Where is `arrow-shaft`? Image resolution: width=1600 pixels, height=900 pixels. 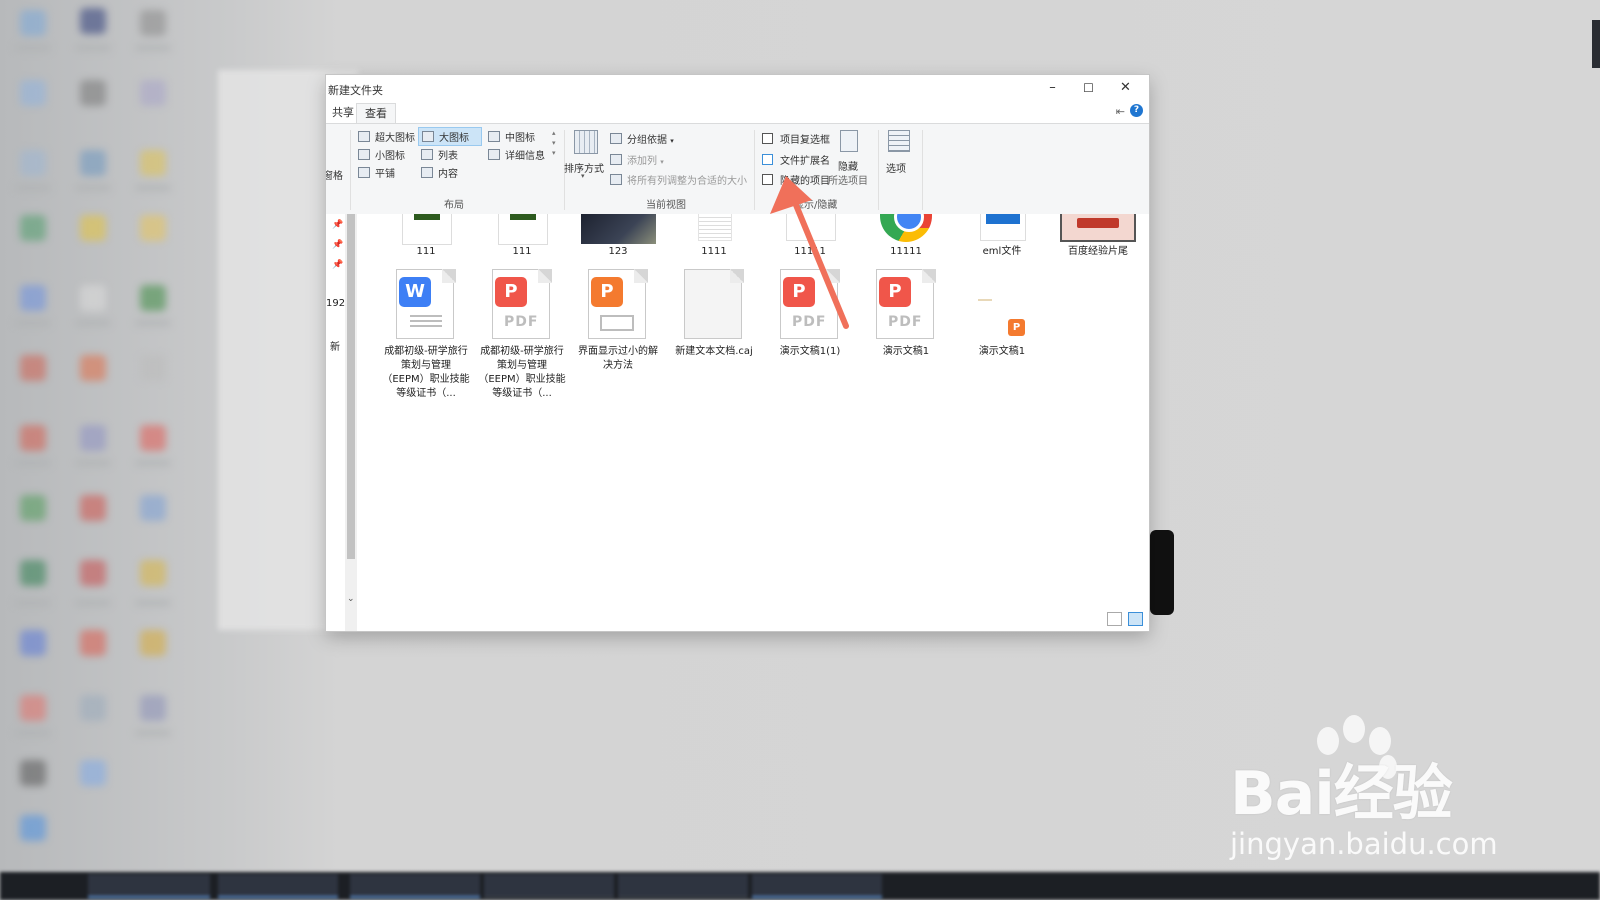 arrow-shaft is located at coordinates (821, 265).